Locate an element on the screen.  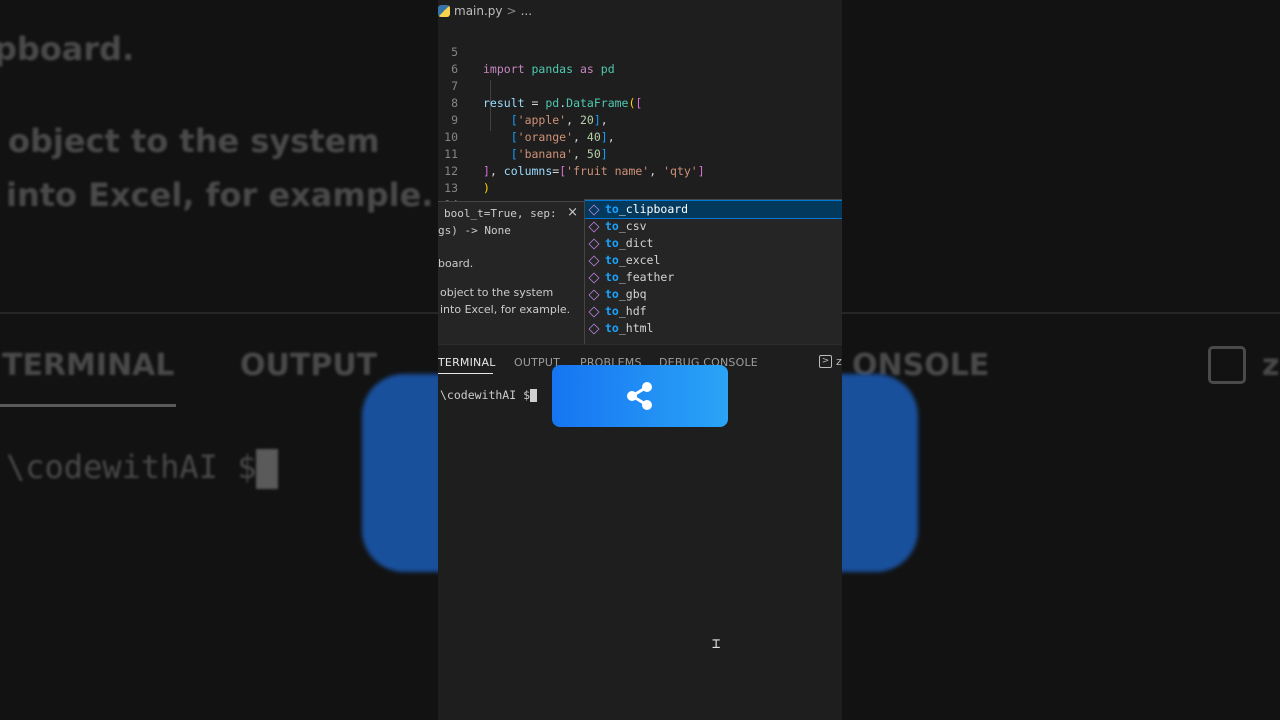
code-line: 12 ) is located at coordinates (464, 170).